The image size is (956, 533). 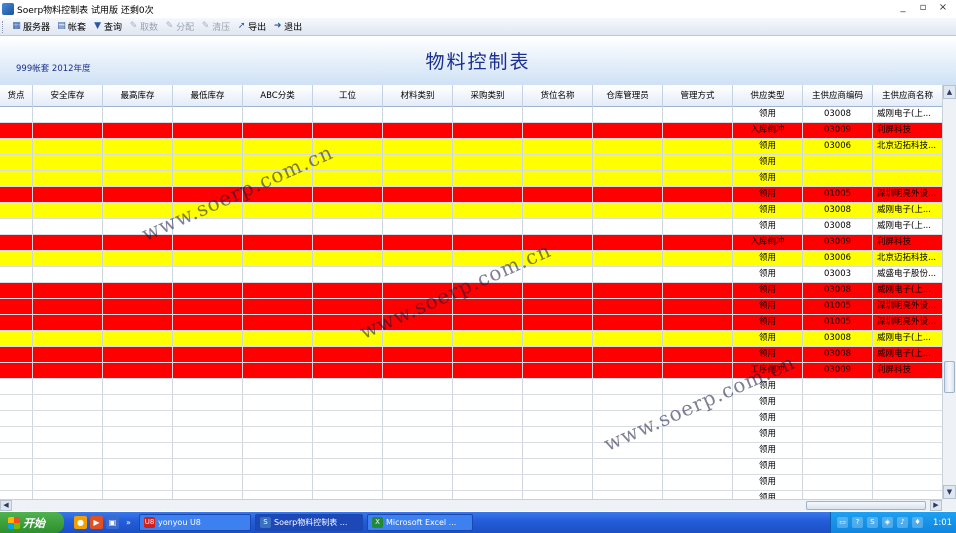 What do you see at coordinates (907, 130) in the screenshot?
I see `table-cell: 利屏科技` at bounding box center [907, 130].